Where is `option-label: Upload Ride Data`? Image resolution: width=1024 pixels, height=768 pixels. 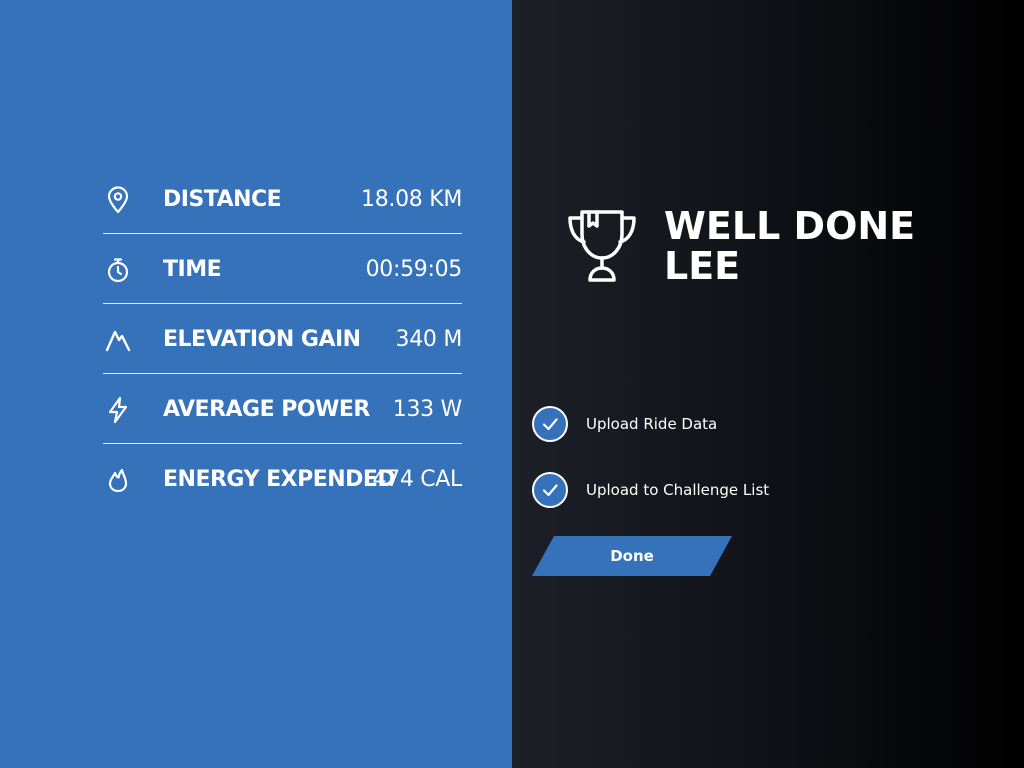
option-label: Upload Ride Data is located at coordinates (652, 424).